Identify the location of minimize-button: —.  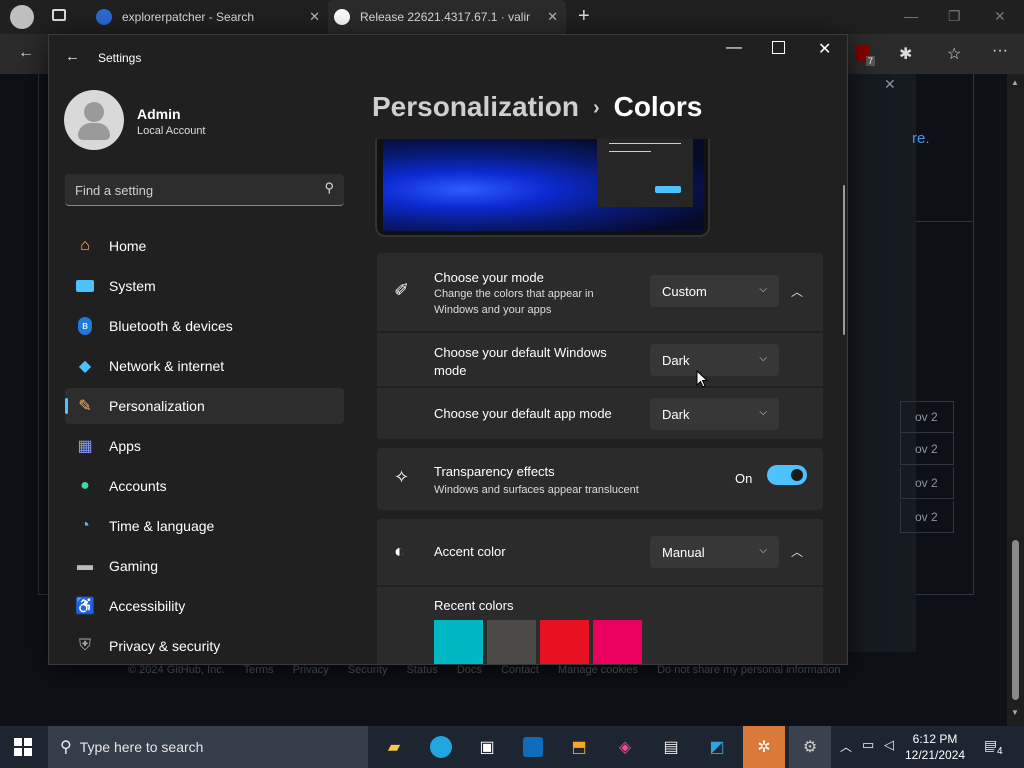
(734, 48).